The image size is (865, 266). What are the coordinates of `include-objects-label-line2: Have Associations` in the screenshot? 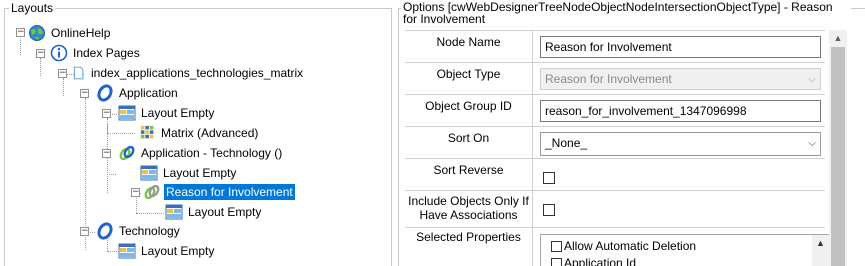 It's located at (468, 215).